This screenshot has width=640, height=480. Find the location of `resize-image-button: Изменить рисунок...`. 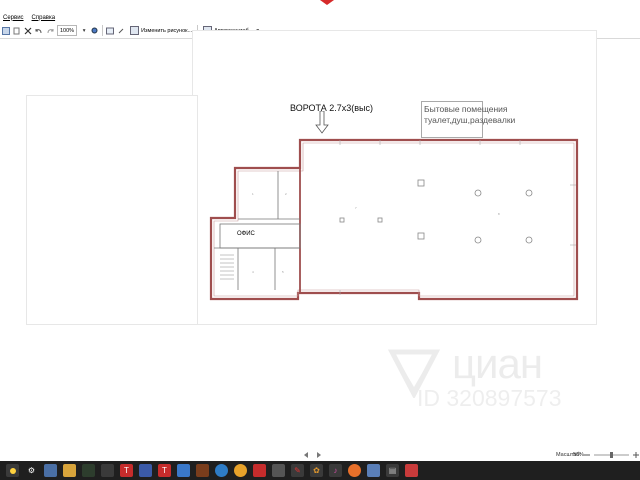

resize-image-button: Изменить рисунок... is located at coordinates (161, 30).